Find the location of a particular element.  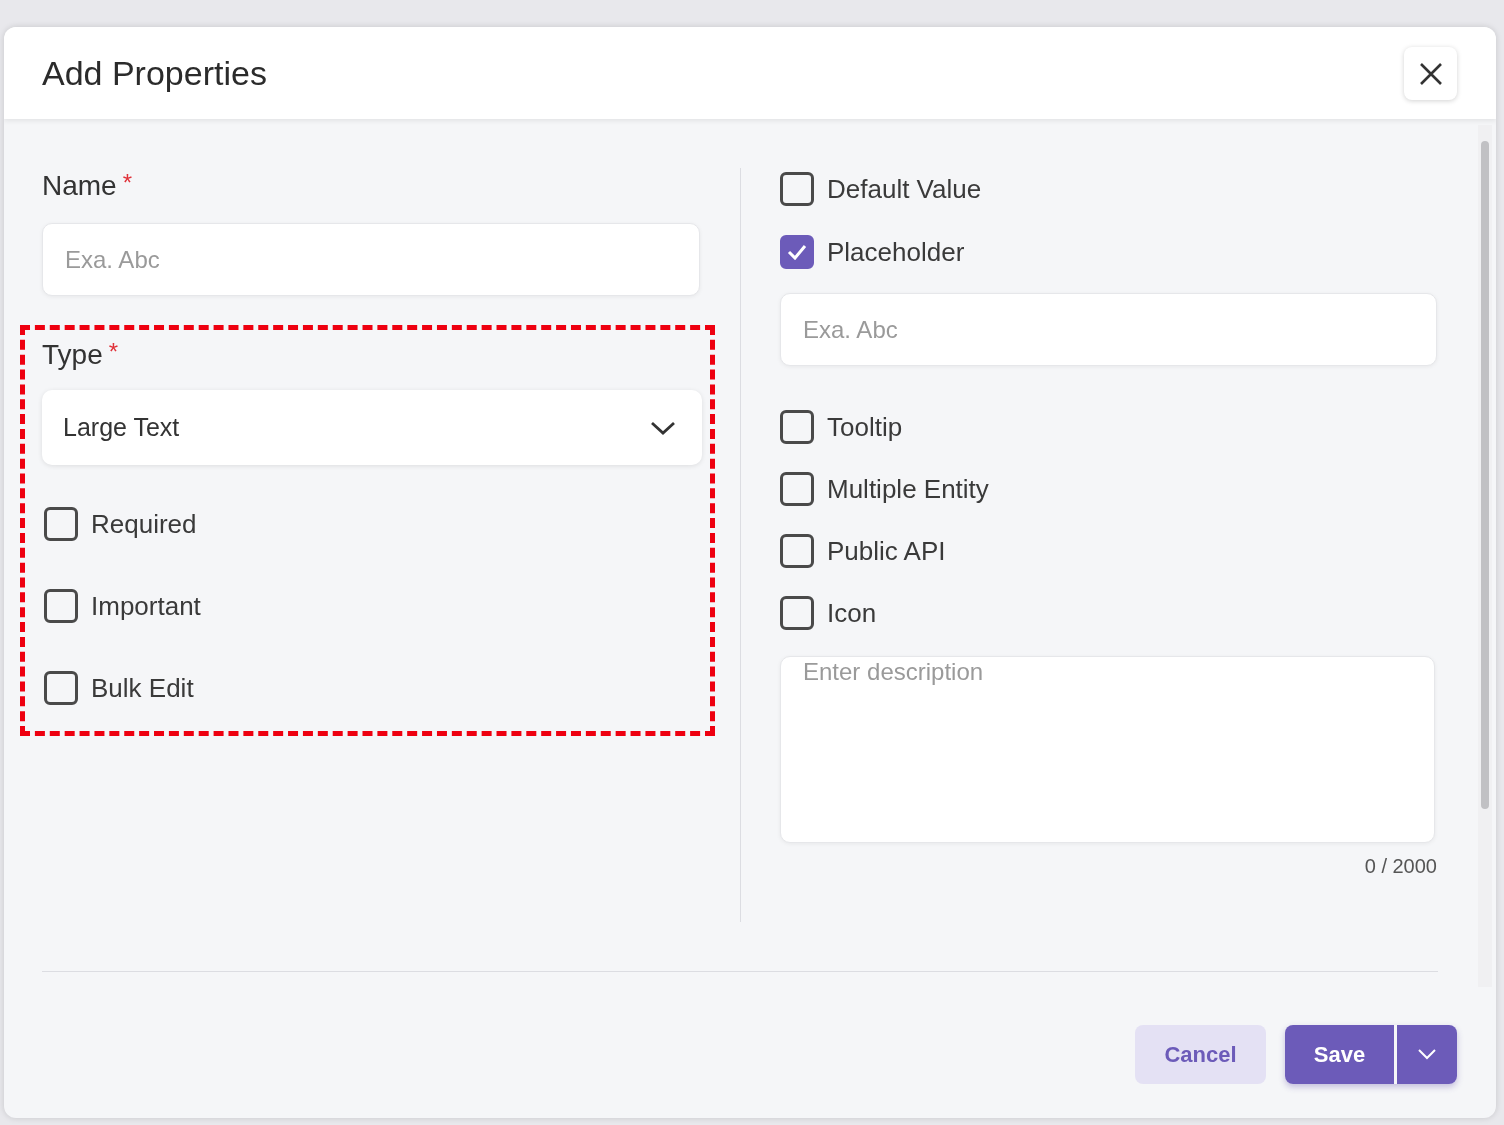

field-label: Name is located at coordinates (79, 186).